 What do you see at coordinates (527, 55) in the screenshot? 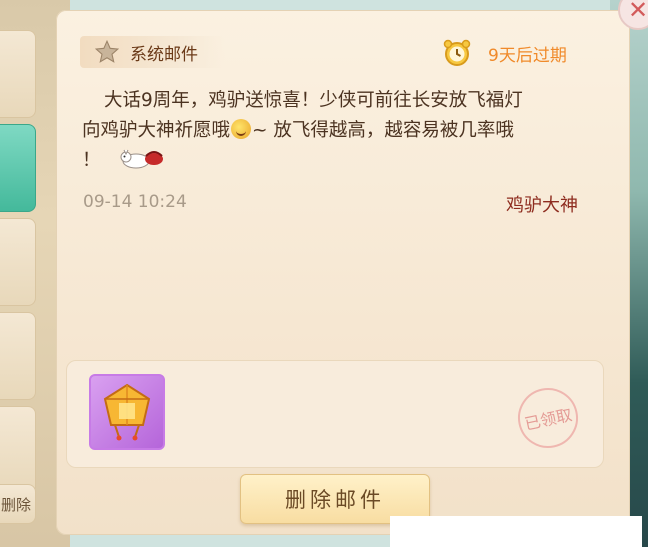
I see `expire-text: 9天后过期` at bounding box center [527, 55].